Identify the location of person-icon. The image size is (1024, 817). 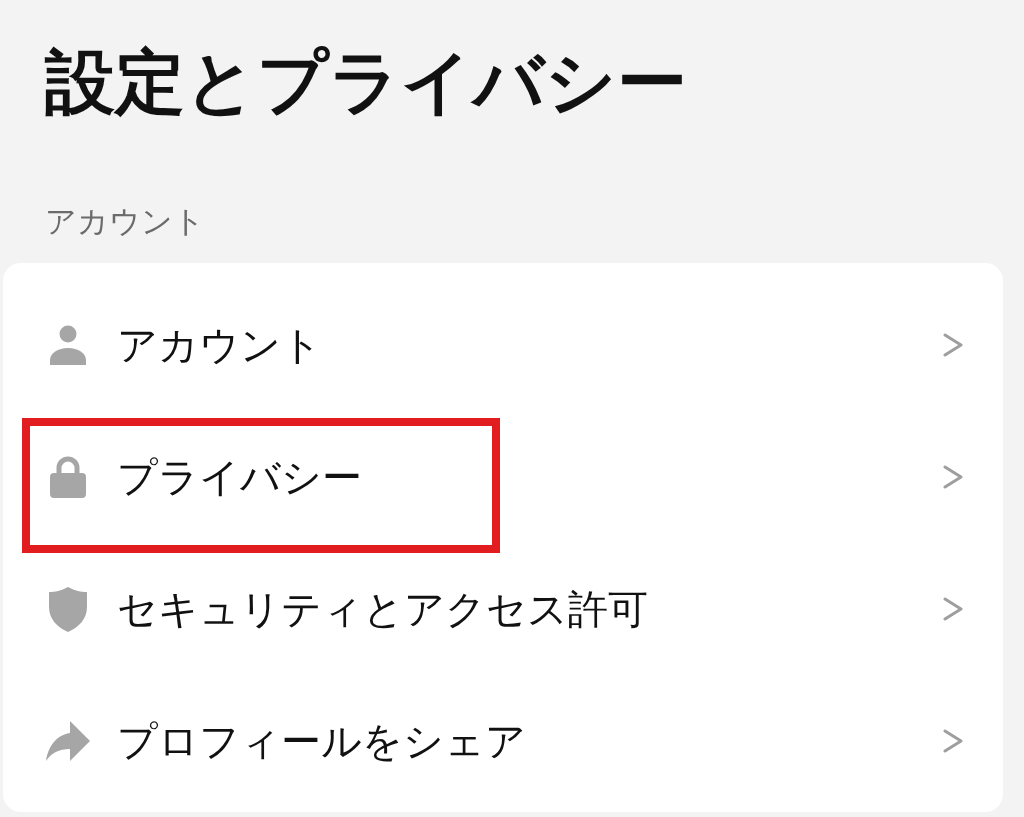
(68, 345).